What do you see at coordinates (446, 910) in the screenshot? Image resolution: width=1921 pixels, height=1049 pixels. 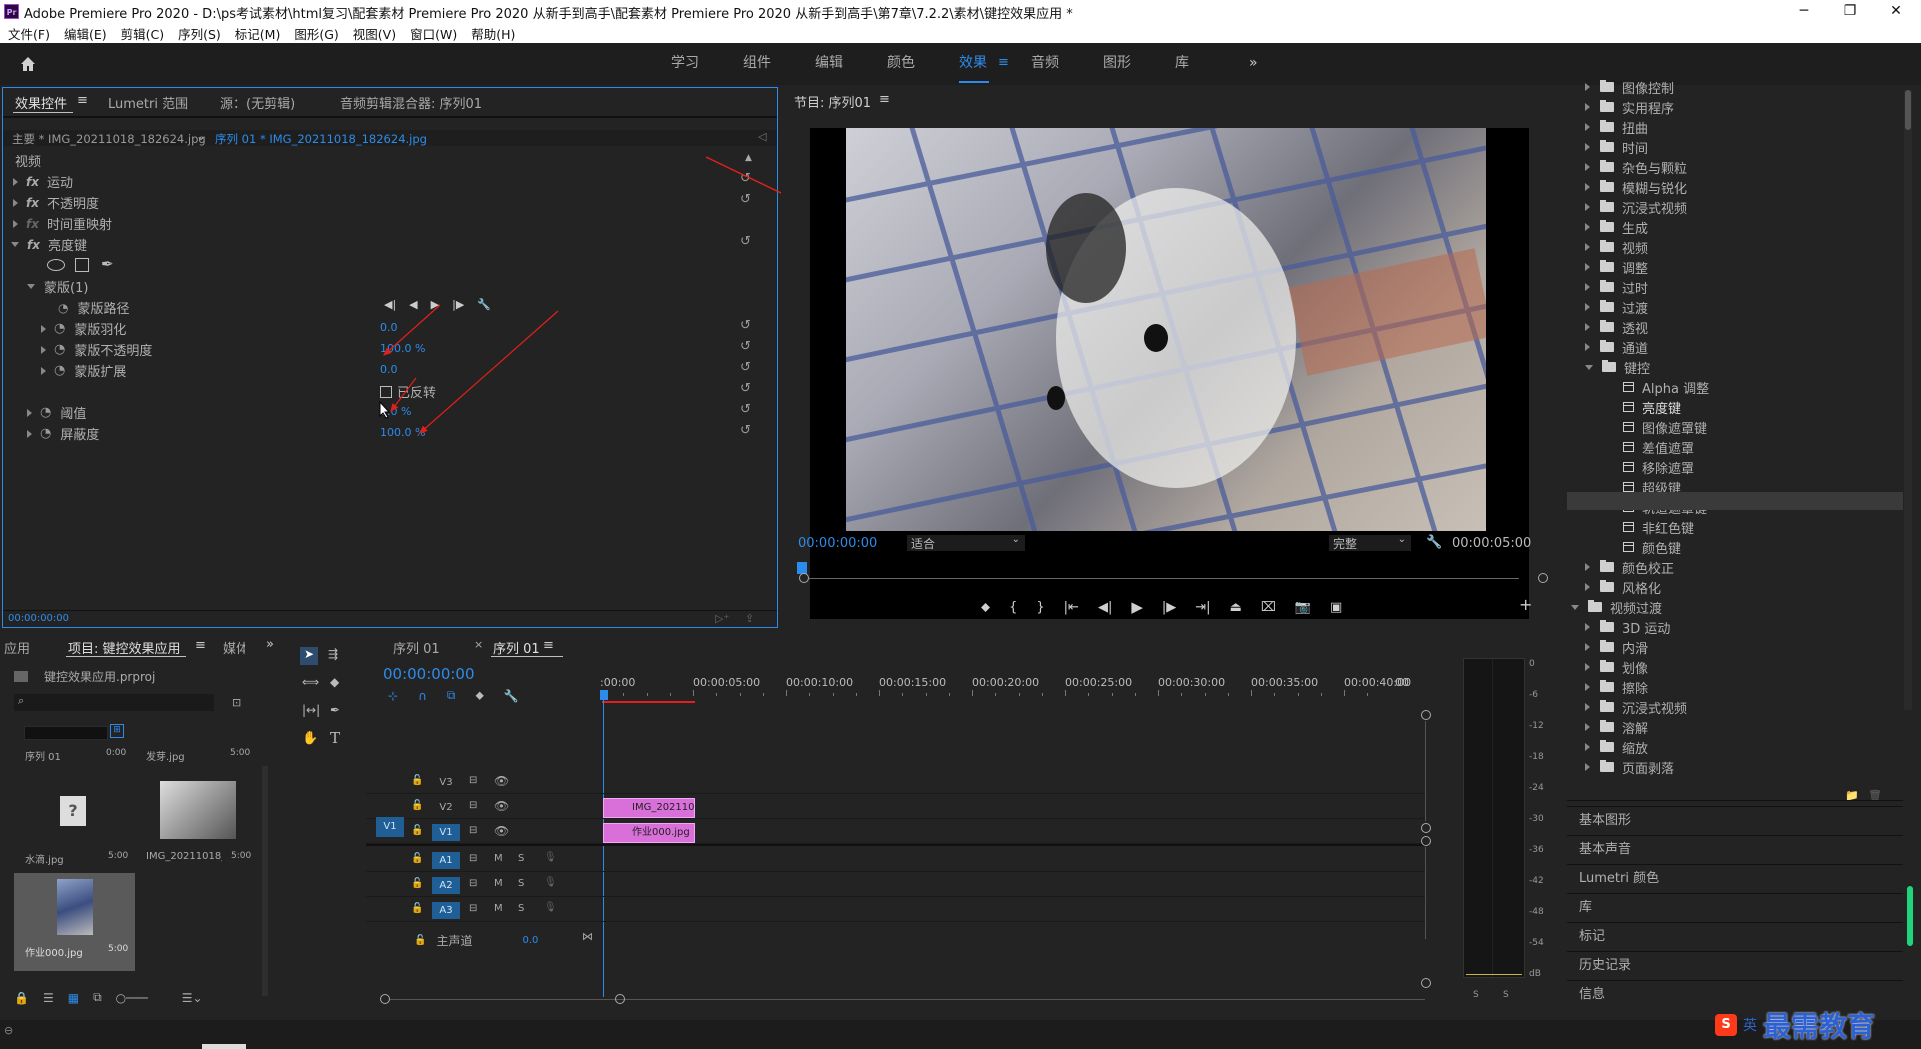 I see `track-target: A3` at bounding box center [446, 910].